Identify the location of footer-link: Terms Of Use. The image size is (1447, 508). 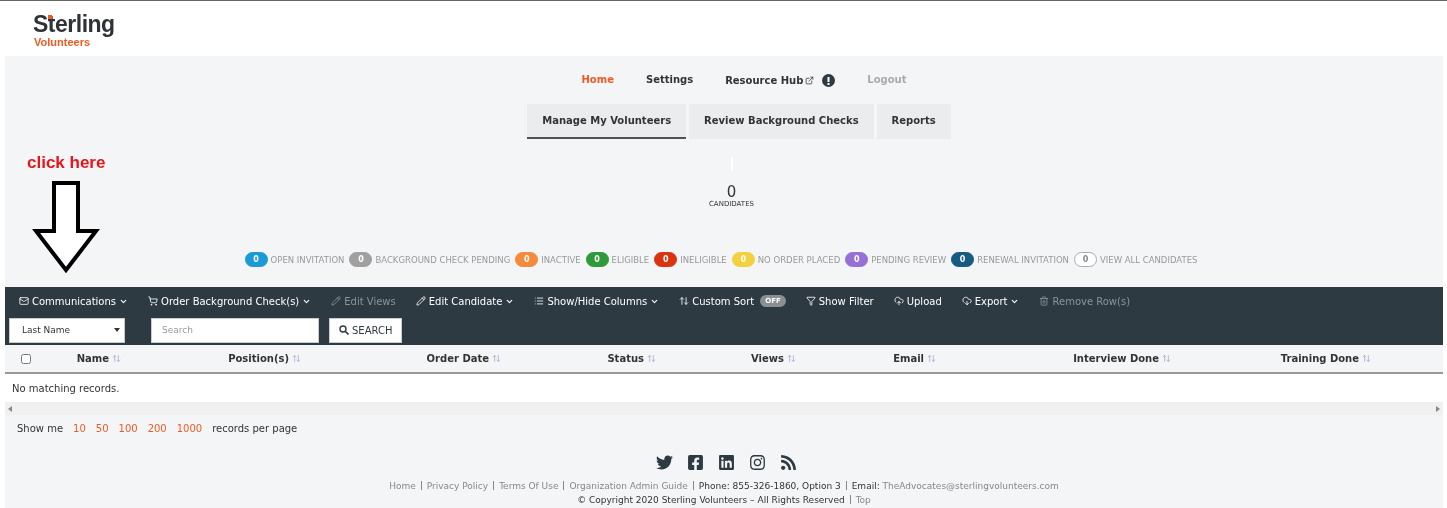
(529, 486).